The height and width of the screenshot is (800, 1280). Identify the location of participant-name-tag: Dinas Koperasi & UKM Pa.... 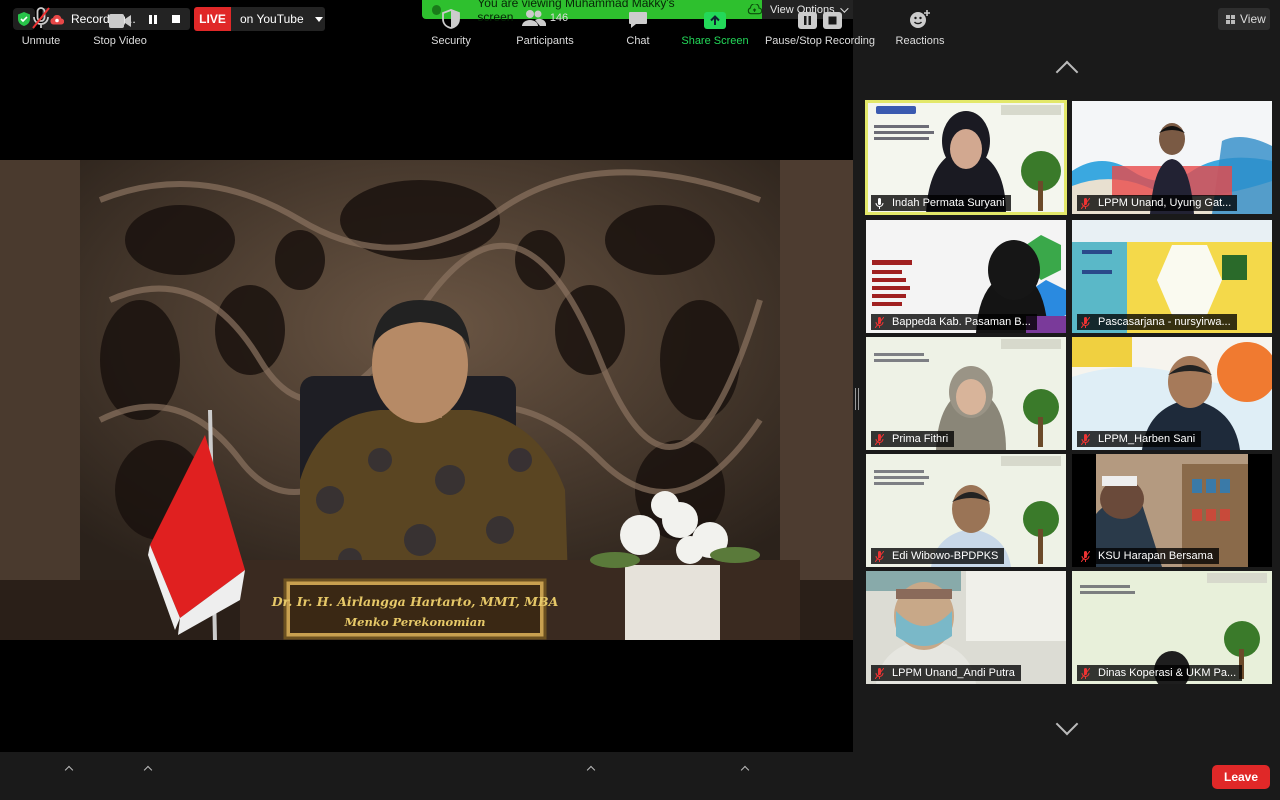
(1160, 673).